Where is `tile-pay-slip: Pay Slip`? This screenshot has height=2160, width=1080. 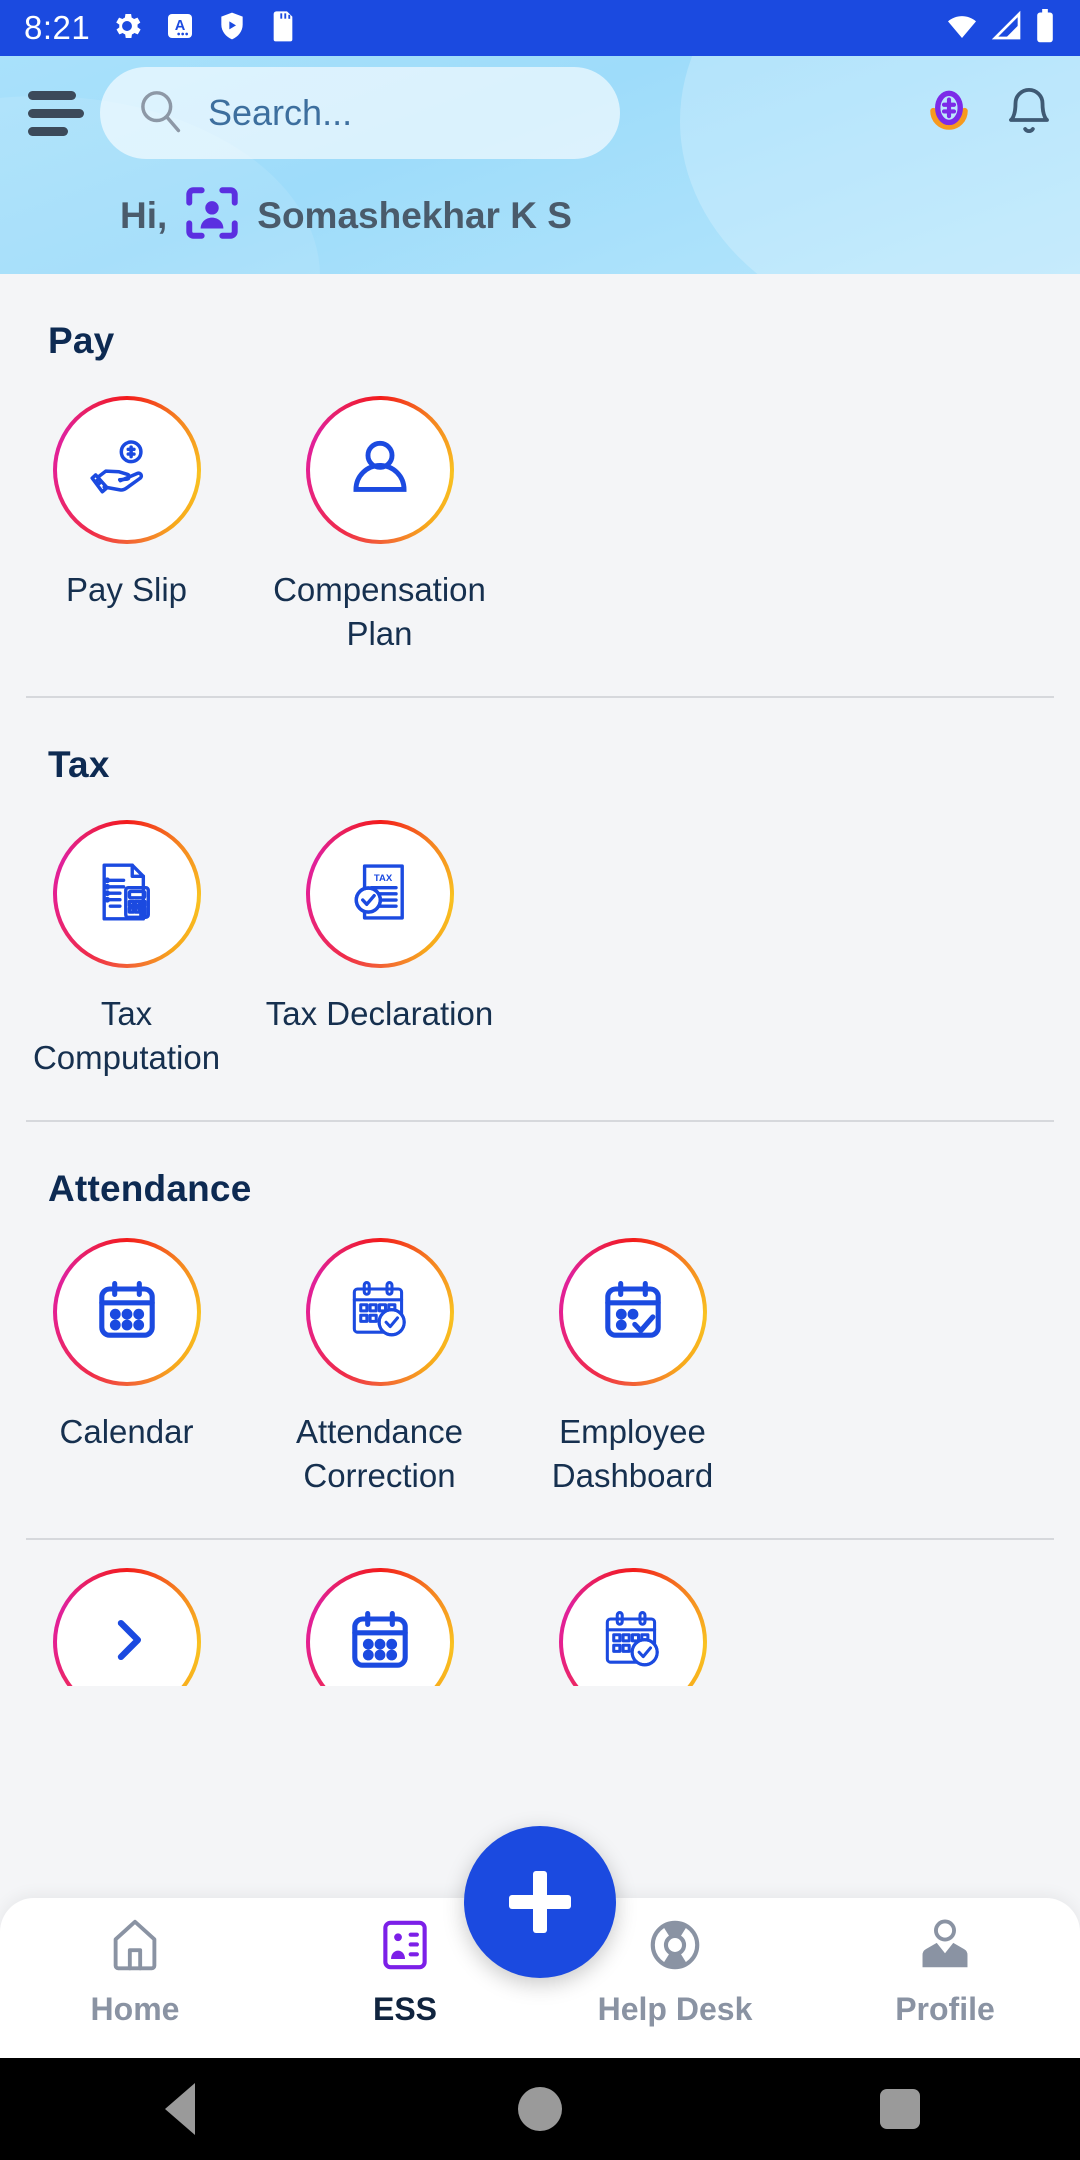
tile-pay-slip: Pay Slip is located at coordinates (126, 526).